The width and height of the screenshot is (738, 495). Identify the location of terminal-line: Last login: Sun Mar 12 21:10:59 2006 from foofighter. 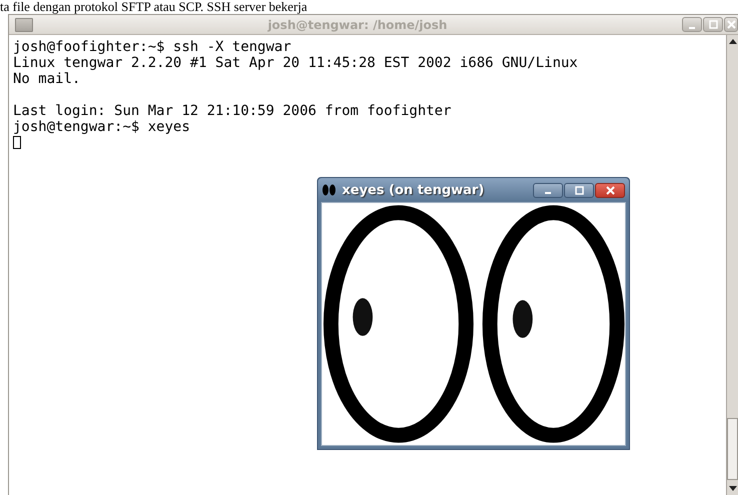
(232, 111).